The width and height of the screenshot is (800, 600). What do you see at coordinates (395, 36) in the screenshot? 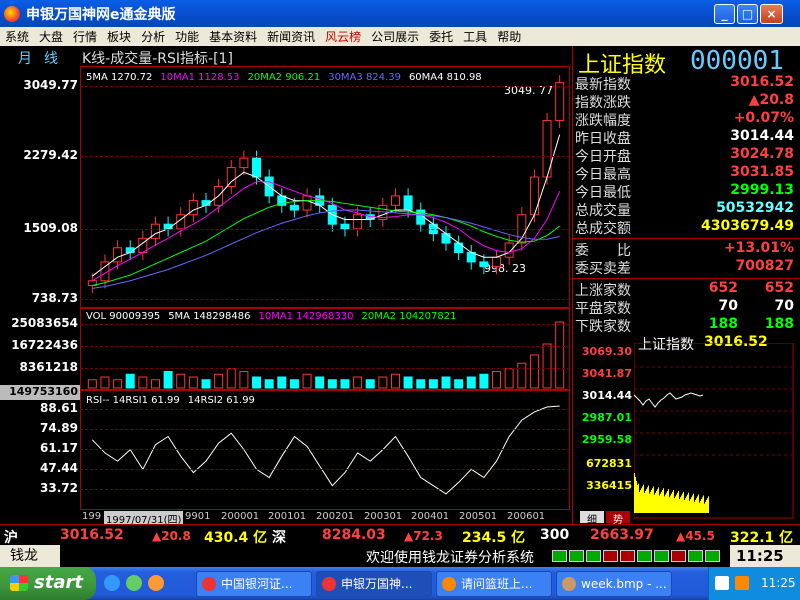
I see `menu-item-9: 公司展示` at bounding box center [395, 36].